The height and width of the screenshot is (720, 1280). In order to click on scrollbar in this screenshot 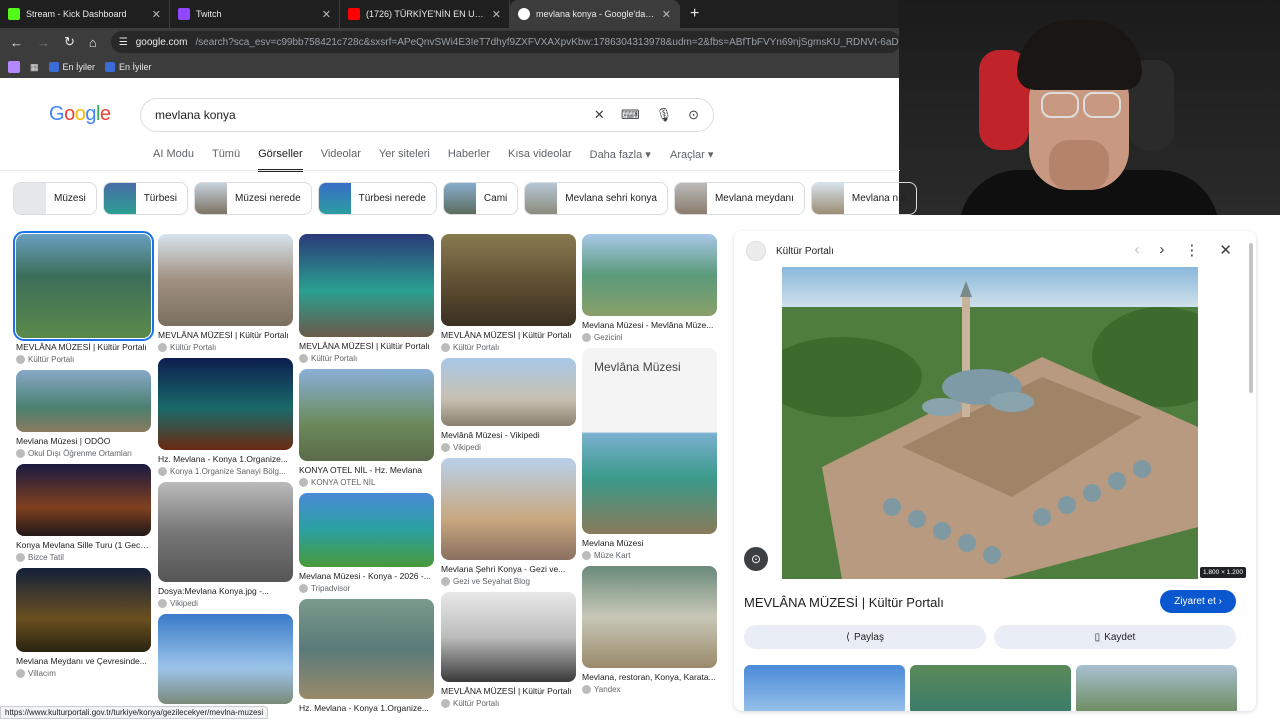, I will do `click(1251, 318)`.